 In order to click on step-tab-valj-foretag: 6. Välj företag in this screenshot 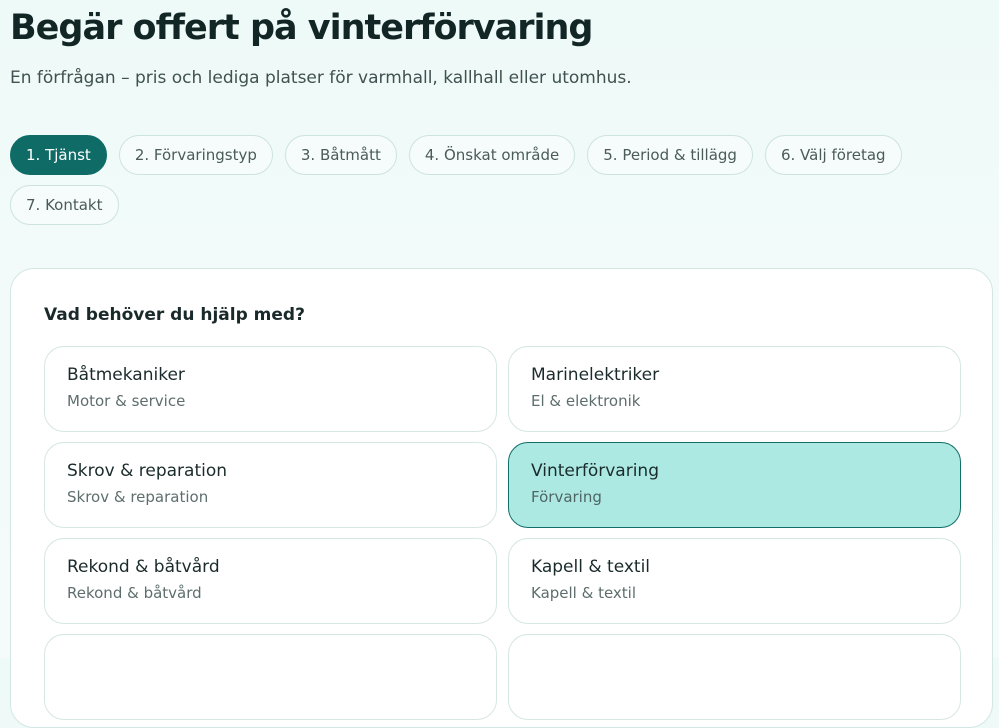, I will do `click(833, 155)`.